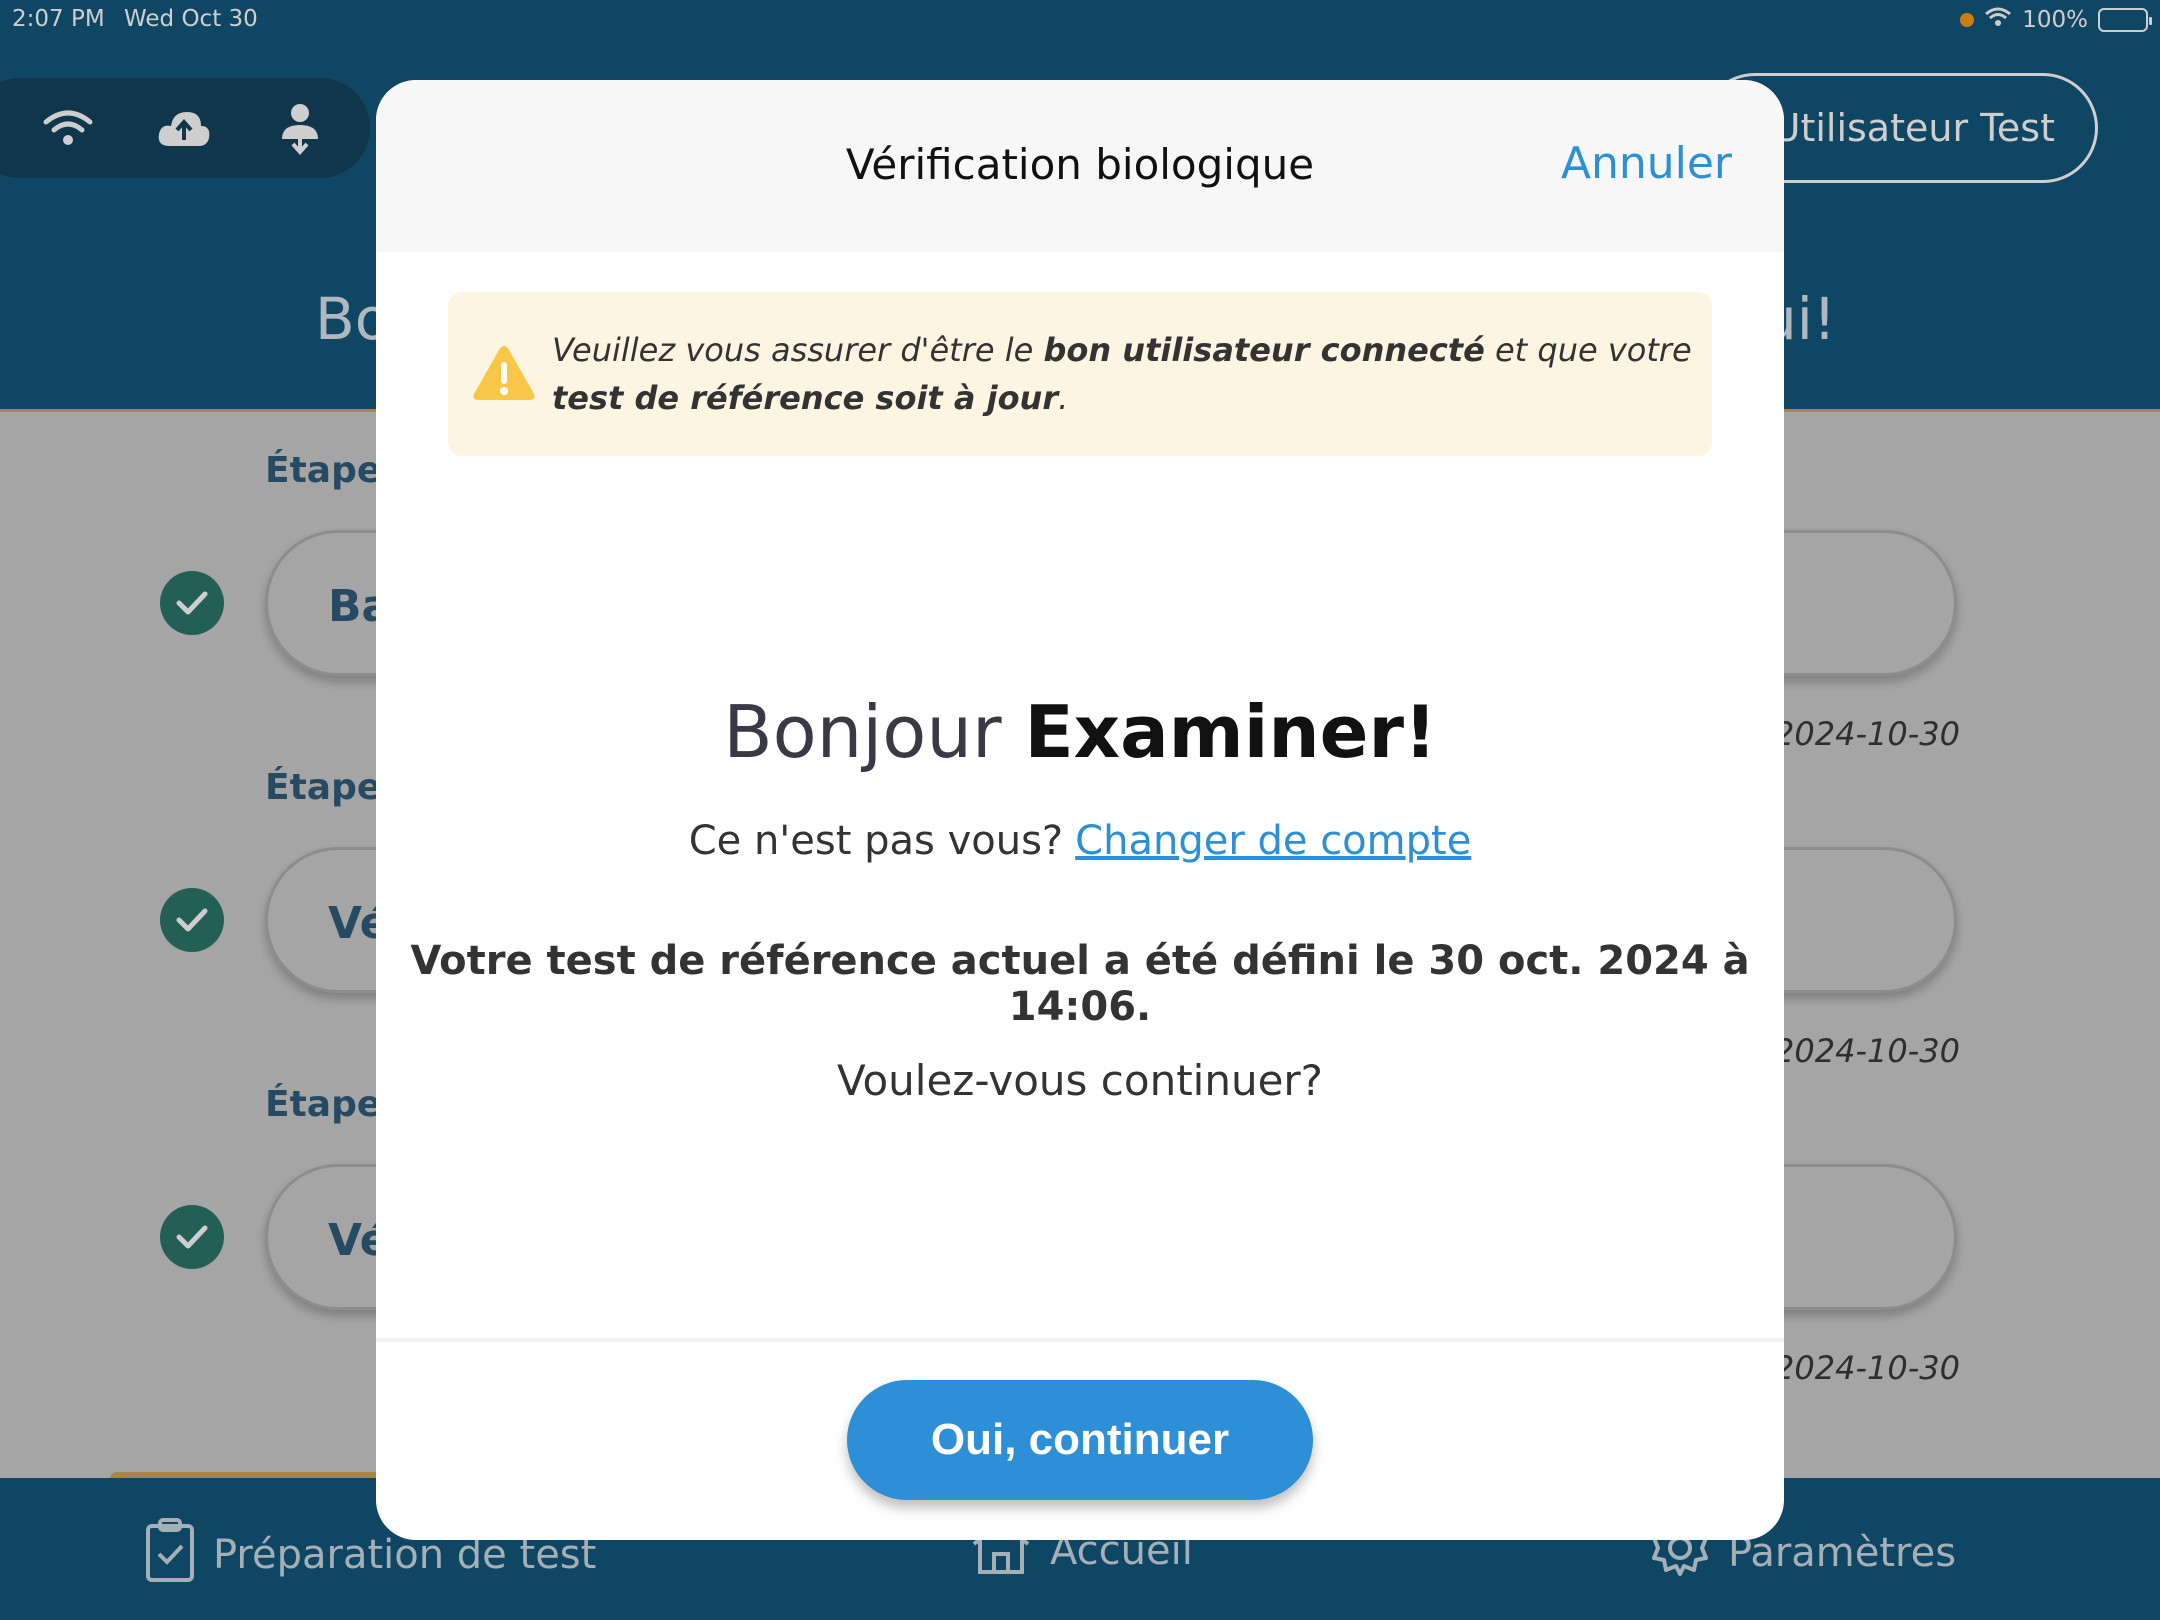 This screenshot has height=1620, width=2160. I want to click on not-you-line: Ce n'est pas vous? Changer de compte, so click(1080, 841).